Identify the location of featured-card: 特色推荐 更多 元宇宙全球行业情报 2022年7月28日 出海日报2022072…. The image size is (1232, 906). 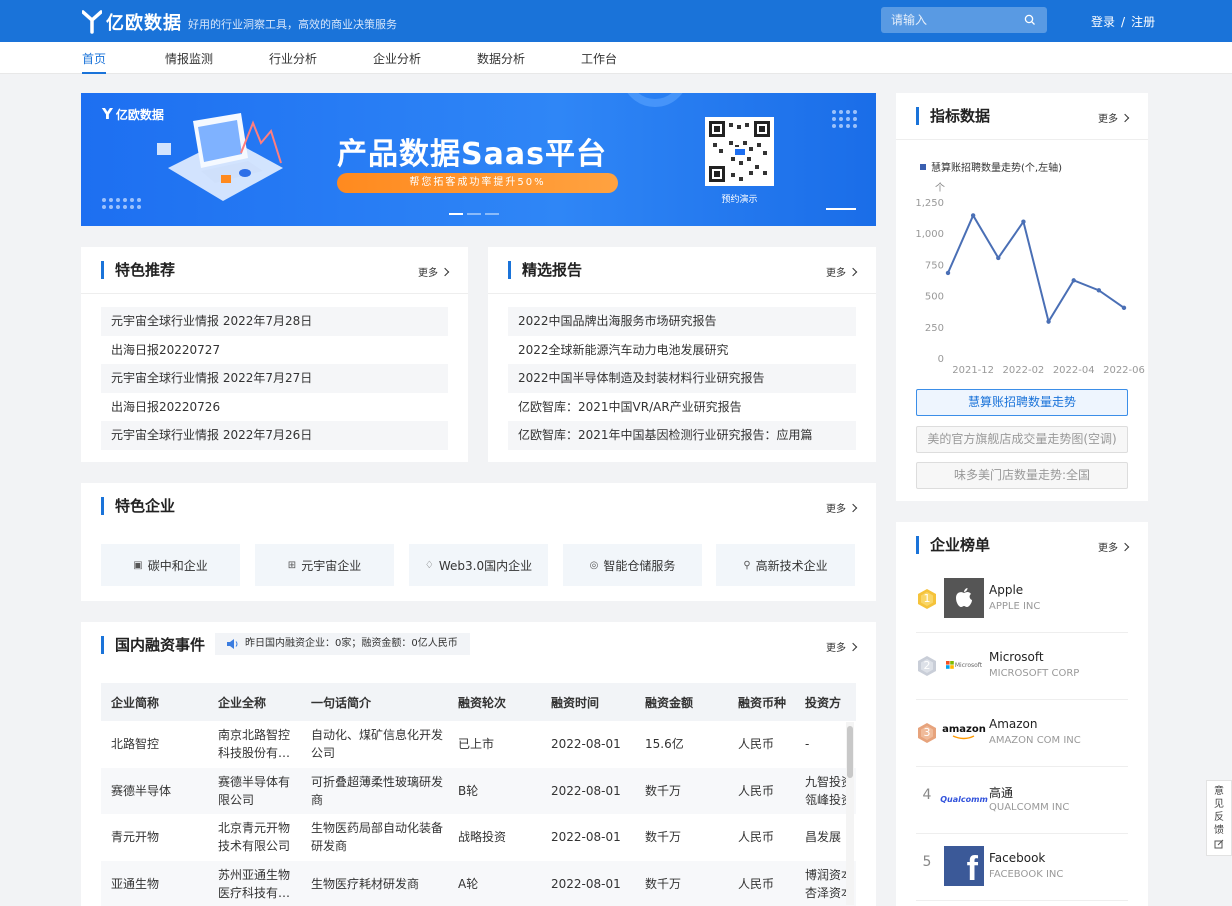
(274, 354).